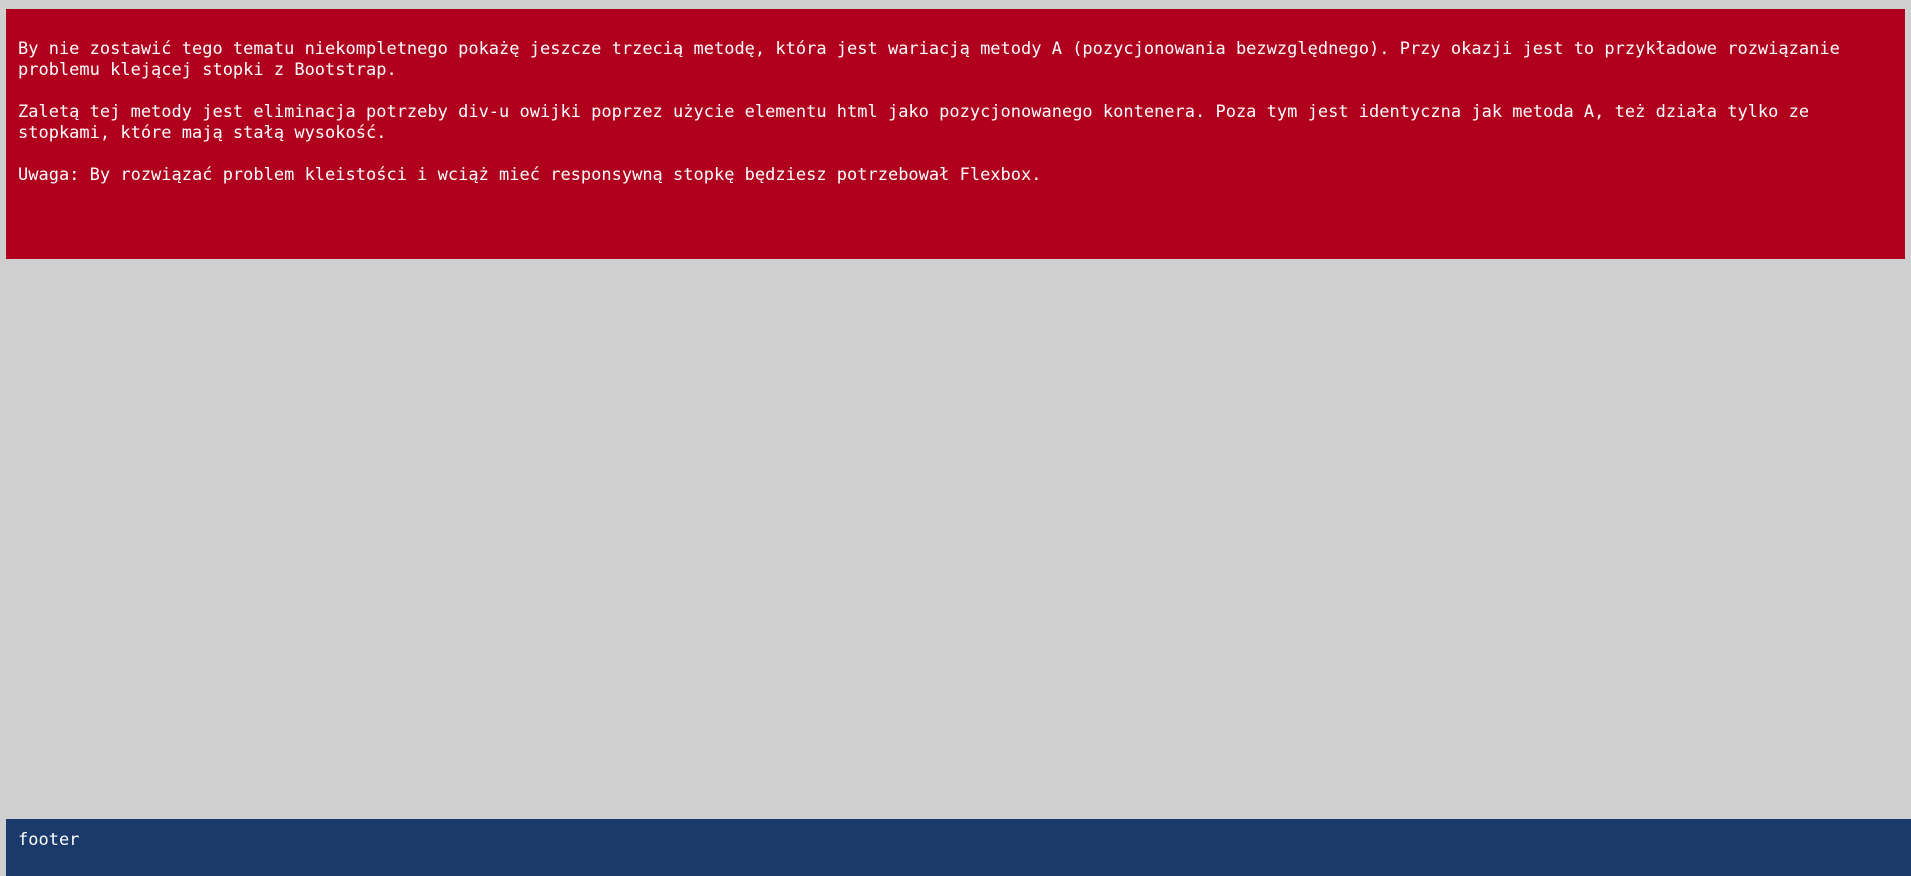 This screenshot has height=876, width=1911. What do you see at coordinates (49, 840) in the screenshot?
I see `footer-text: footer` at bounding box center [49, 840].